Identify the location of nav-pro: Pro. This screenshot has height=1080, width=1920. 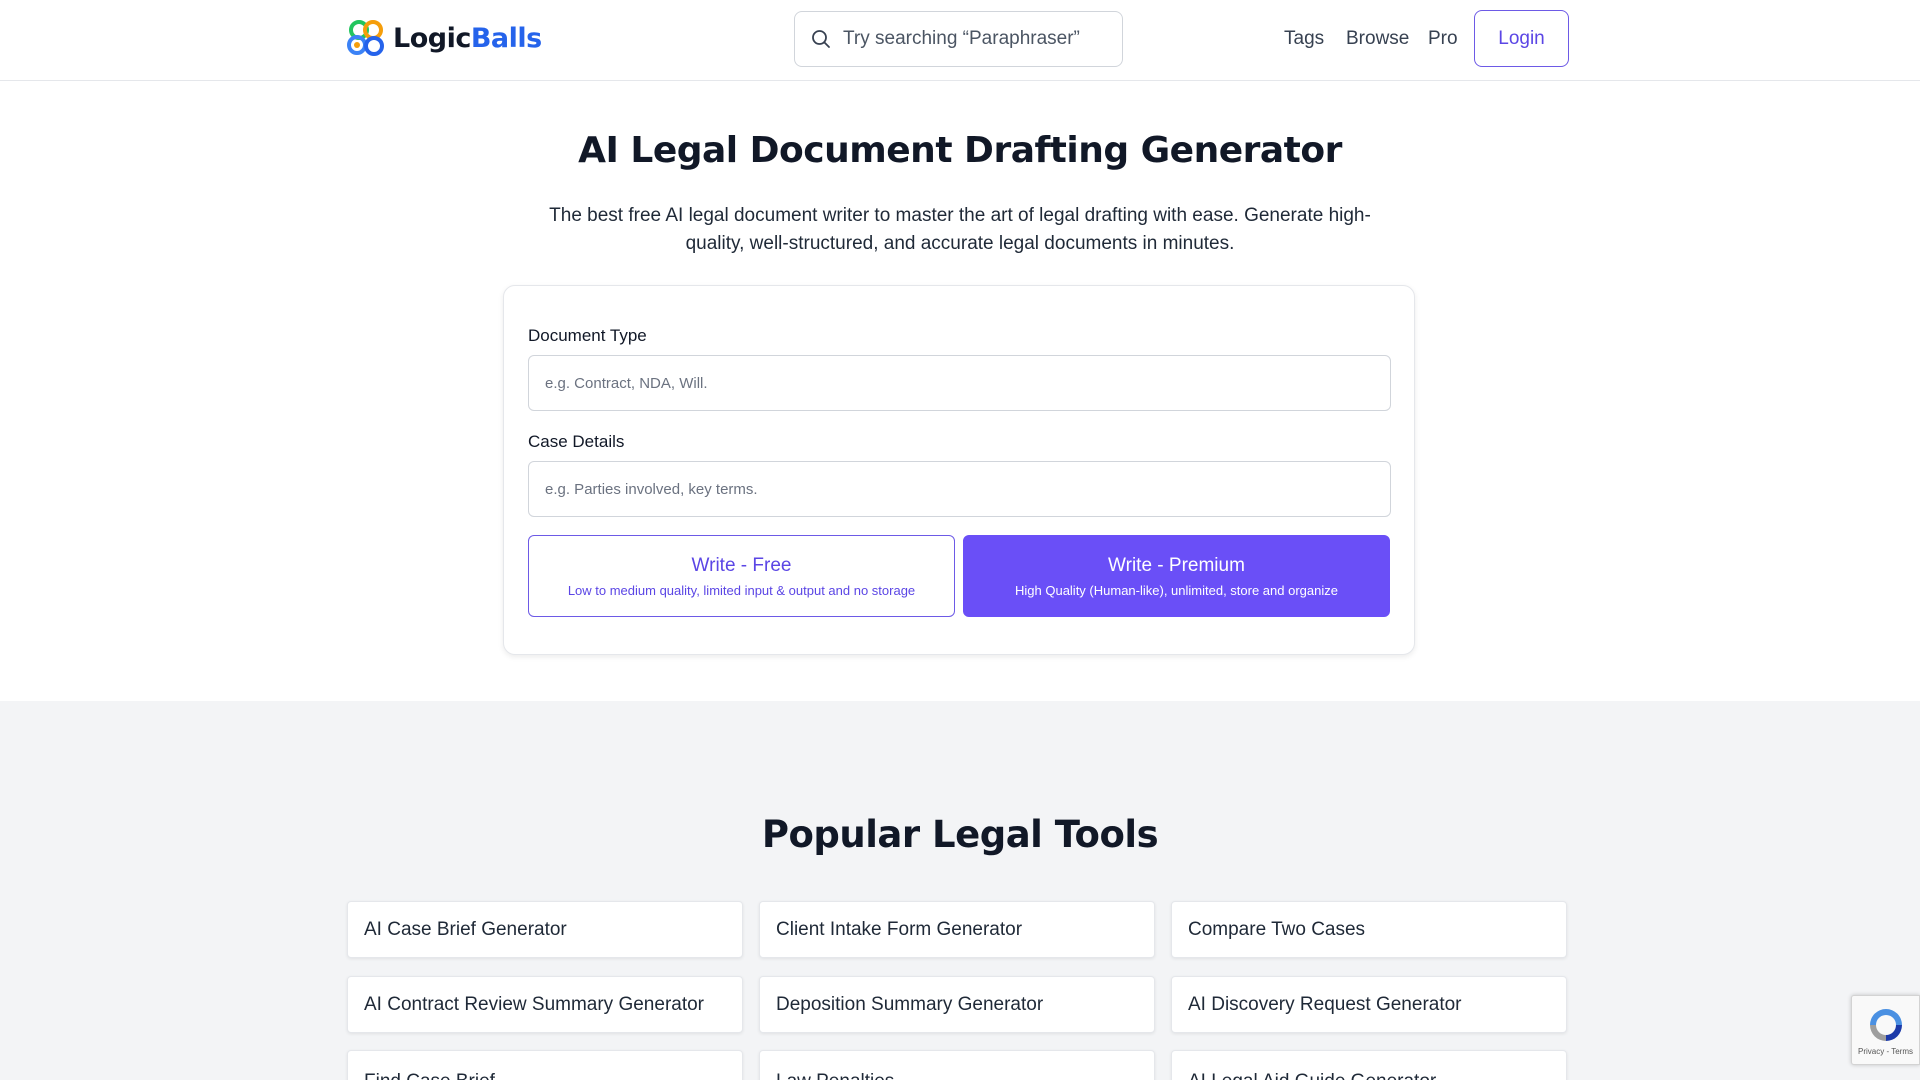
(1443, 39).